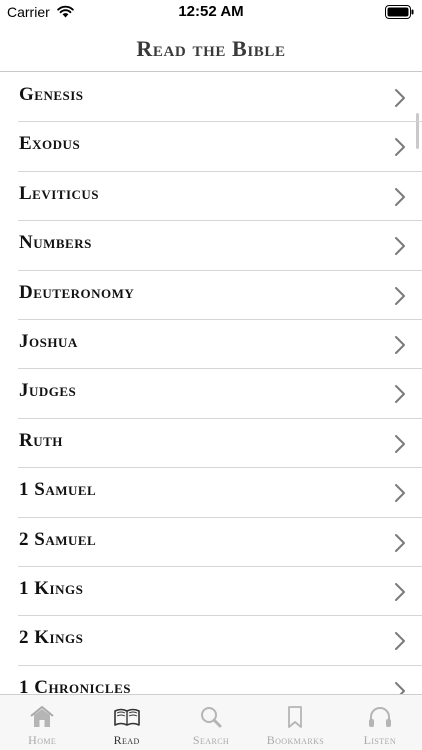  Describe the element at coordinates (42, 717) in the screenshot. I see `home-icon` at that location.